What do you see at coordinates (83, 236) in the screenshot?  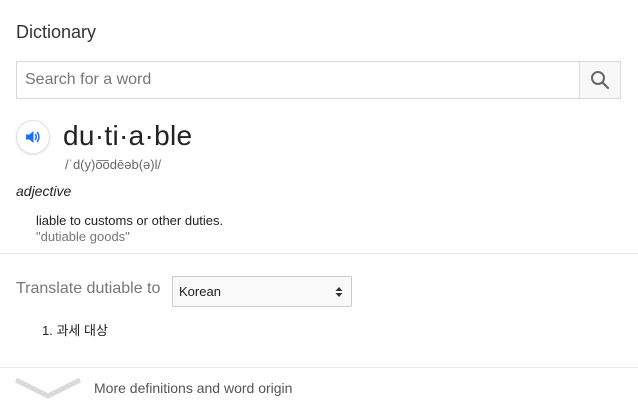 I see `example-text: "dutiable goods"` at bounding box center [83, 236].